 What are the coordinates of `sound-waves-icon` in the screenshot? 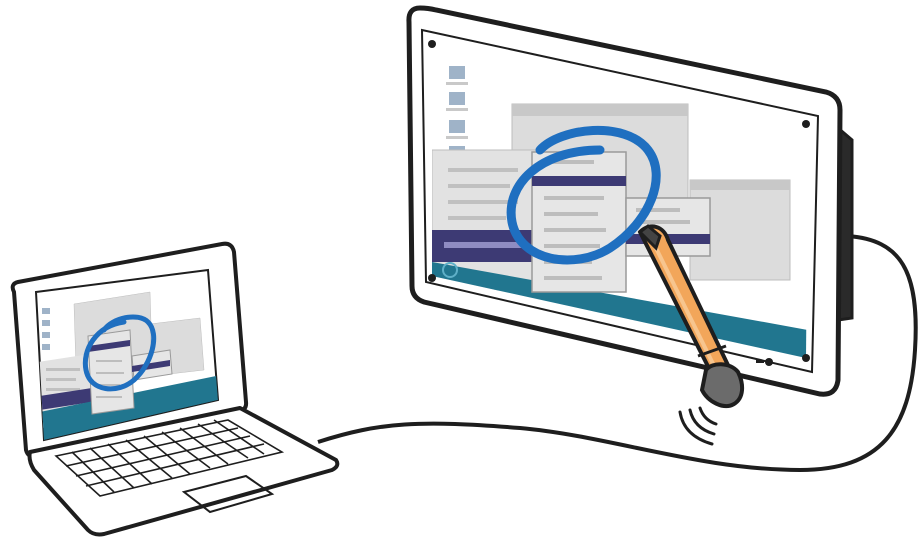 It's located at (698, 426).